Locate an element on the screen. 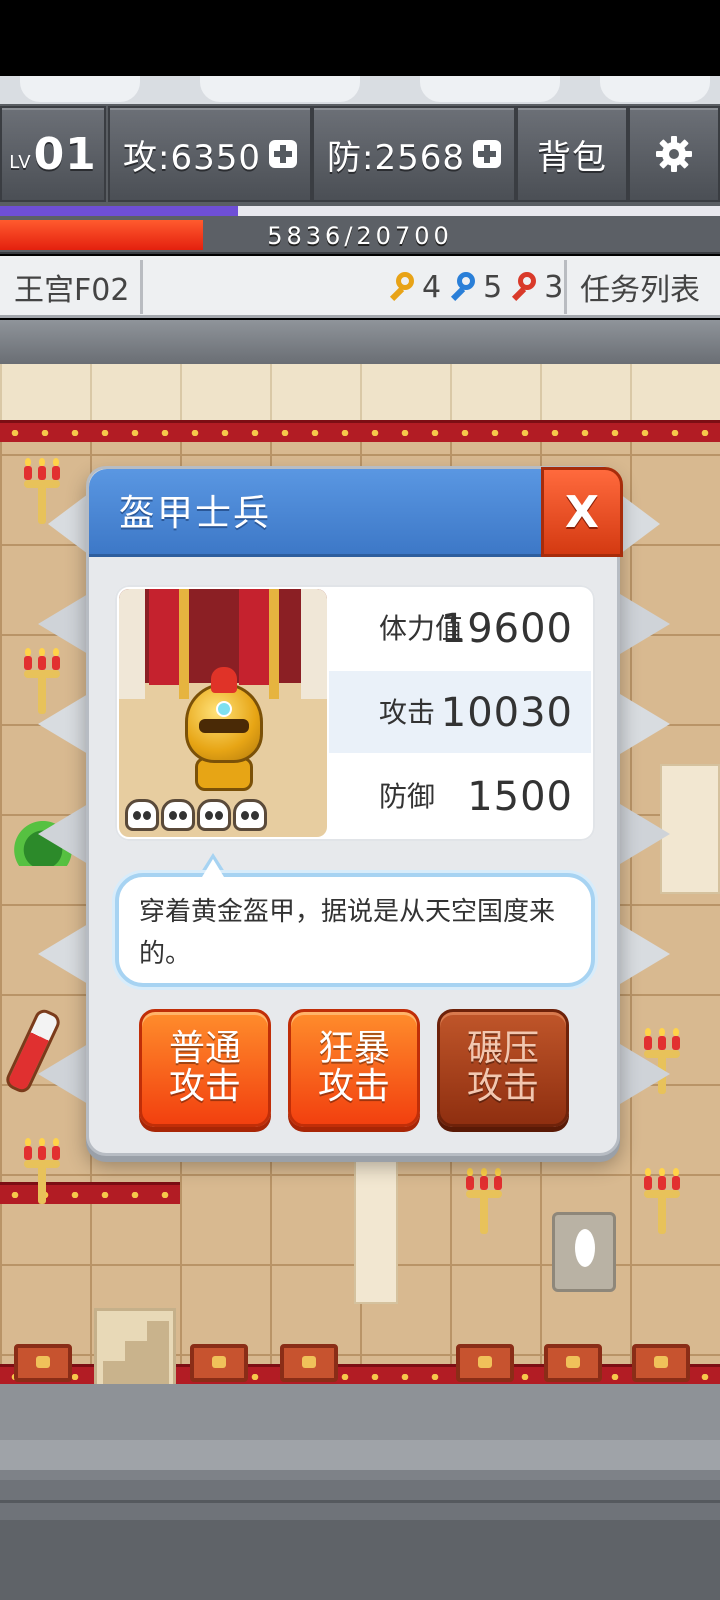 Image resolution: width=720 pixels, height=1600 pixels. red-key-icon is located at coordinates (523, 287).